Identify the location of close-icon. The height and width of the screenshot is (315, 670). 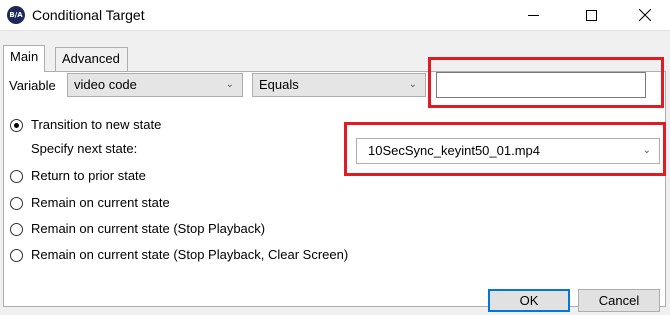
(645, 15).